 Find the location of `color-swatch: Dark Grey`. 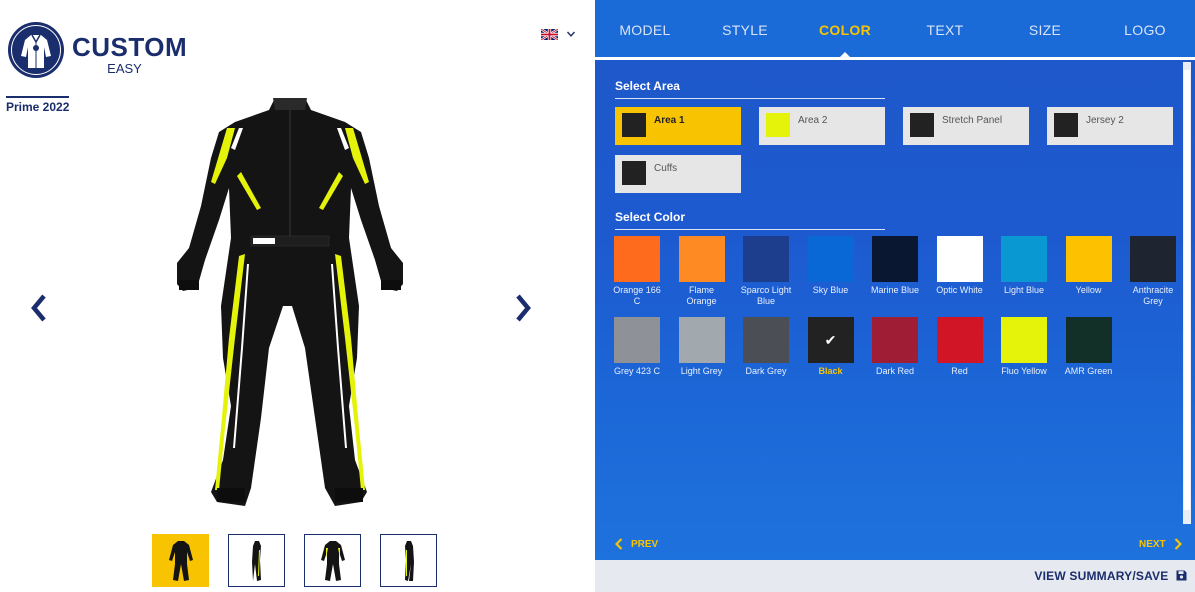

color-swatch: Dark Grey is located at coordinates (766, 347).